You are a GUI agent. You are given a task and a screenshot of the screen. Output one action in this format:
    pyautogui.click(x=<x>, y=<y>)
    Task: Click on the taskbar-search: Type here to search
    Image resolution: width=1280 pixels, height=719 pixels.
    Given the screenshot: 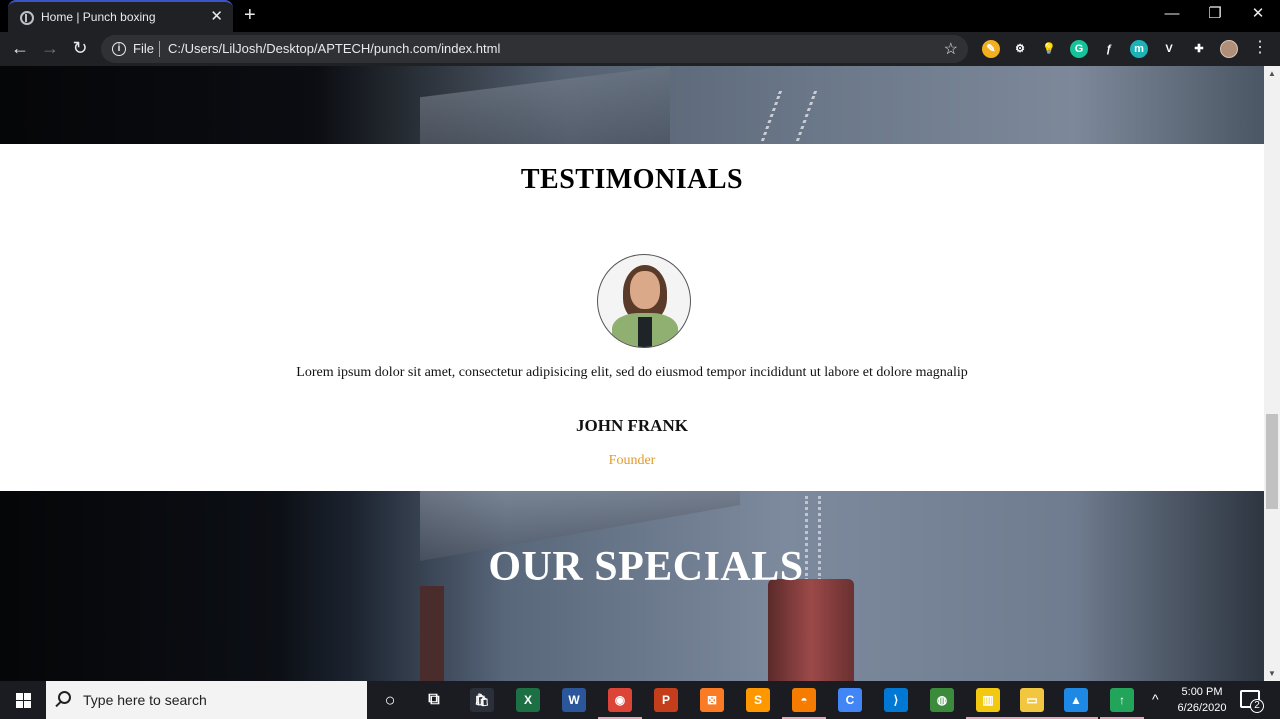 What is the action you would take?
    pyautogui.click(x=206, y=700)
    